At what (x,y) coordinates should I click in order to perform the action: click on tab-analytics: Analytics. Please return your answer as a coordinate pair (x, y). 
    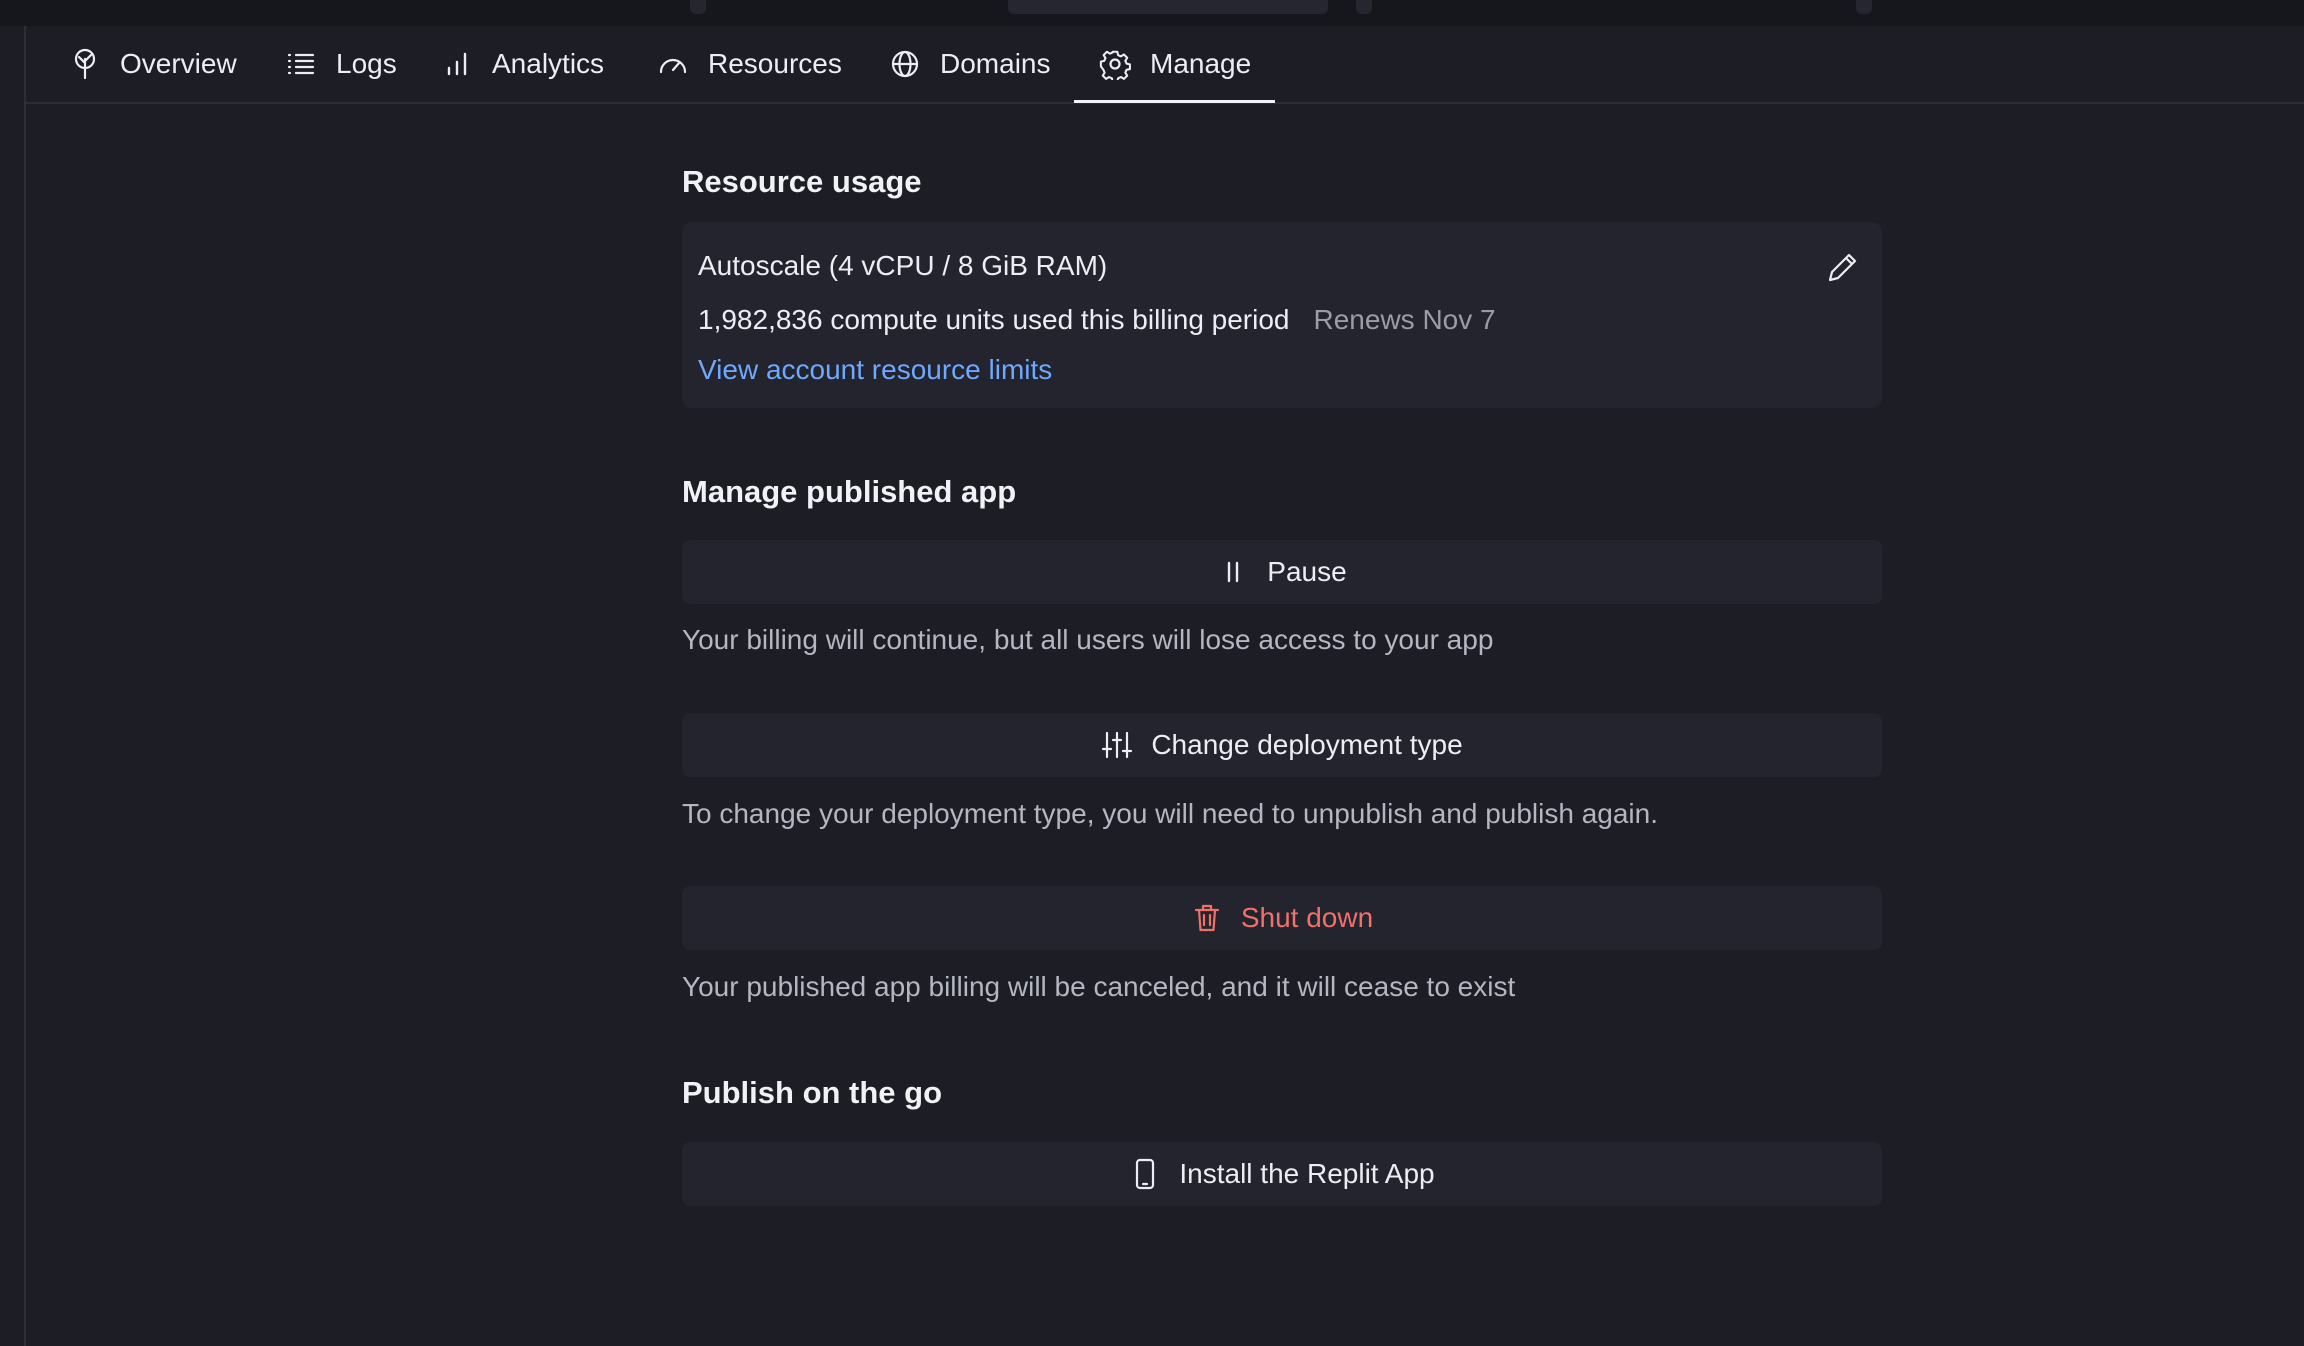
    Looking at the image, I should click on (522, 64).